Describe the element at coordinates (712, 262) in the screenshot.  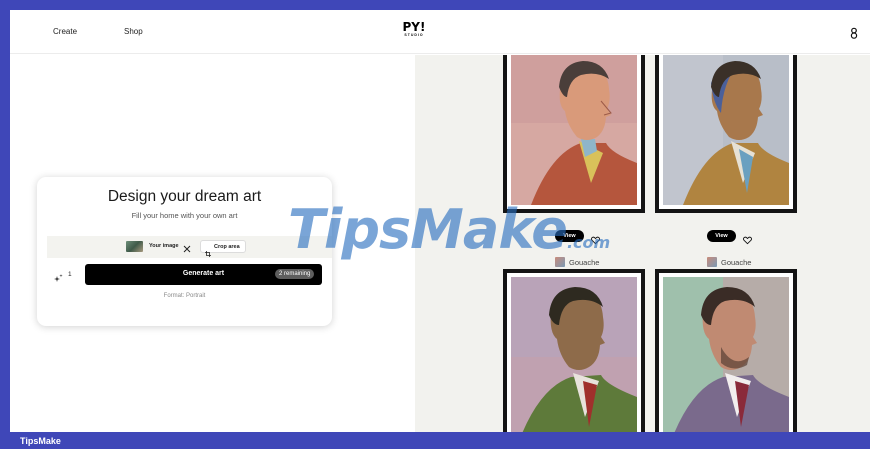
I see `style-swatch` at that location.